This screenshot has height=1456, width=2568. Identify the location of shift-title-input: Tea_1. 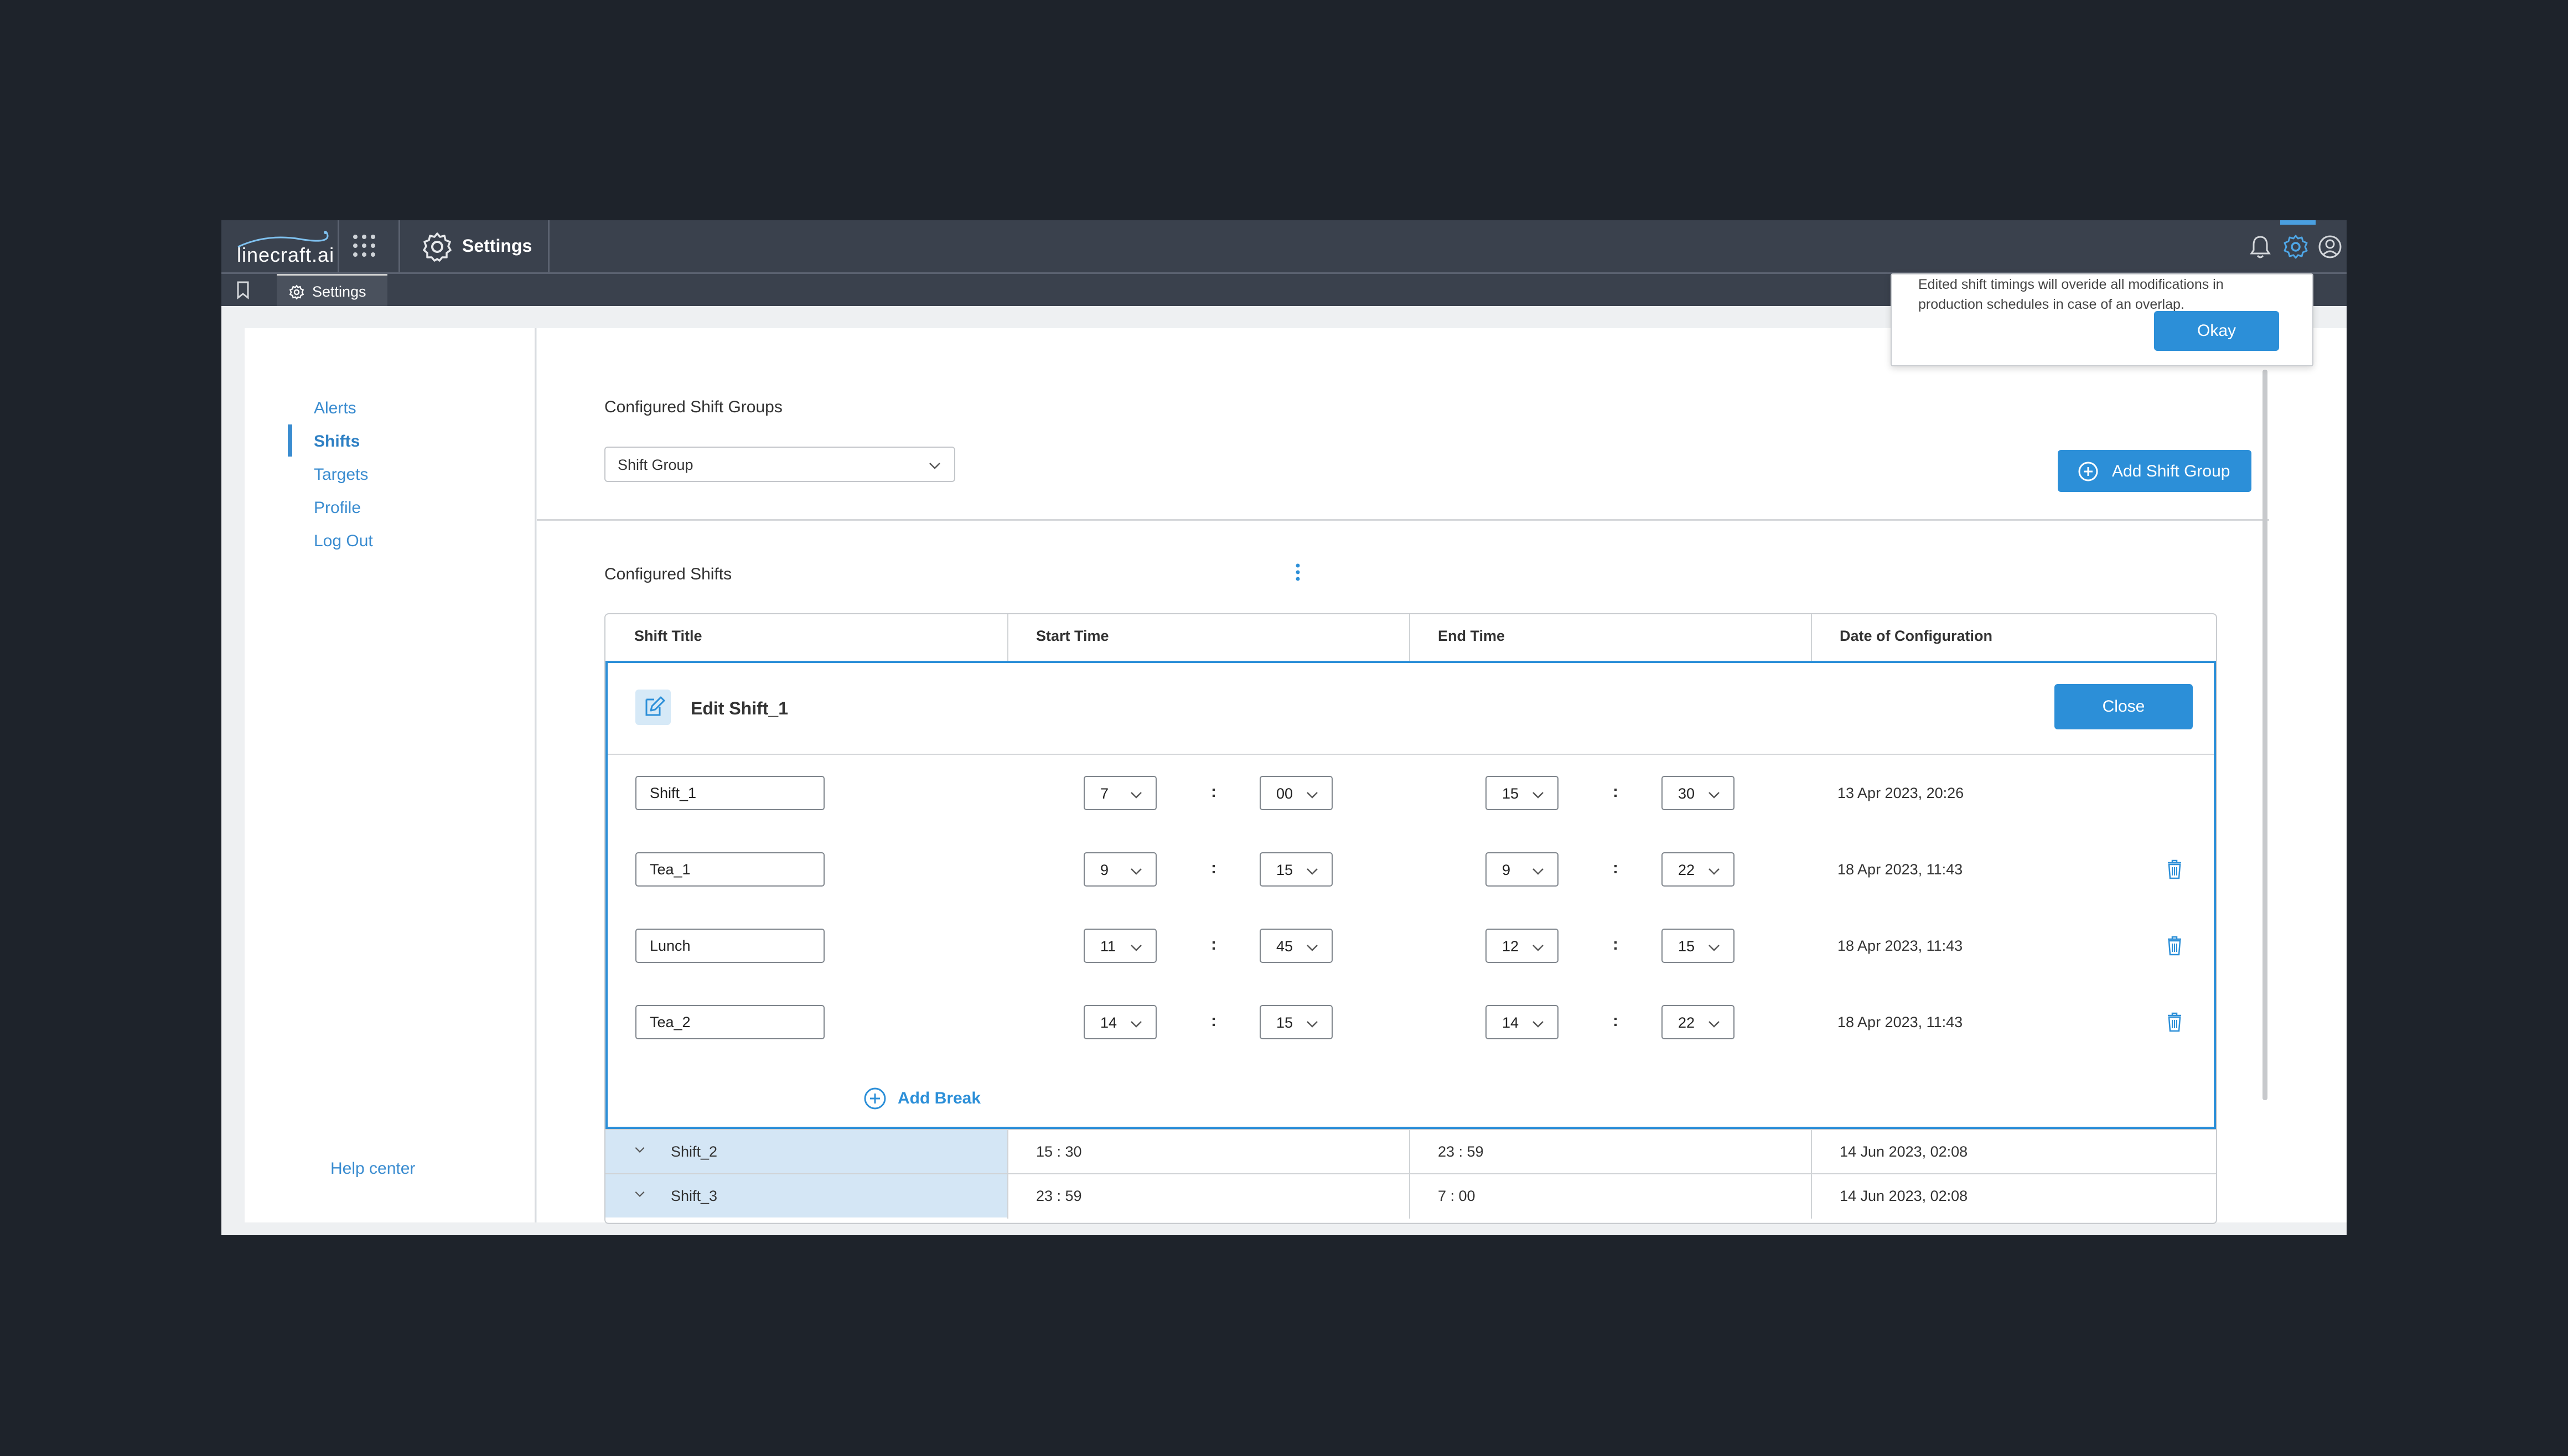
(730, 869).